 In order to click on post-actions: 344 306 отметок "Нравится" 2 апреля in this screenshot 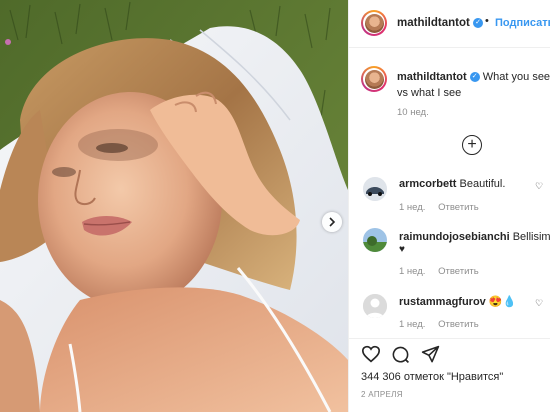, I will do `click(449, 375)`.